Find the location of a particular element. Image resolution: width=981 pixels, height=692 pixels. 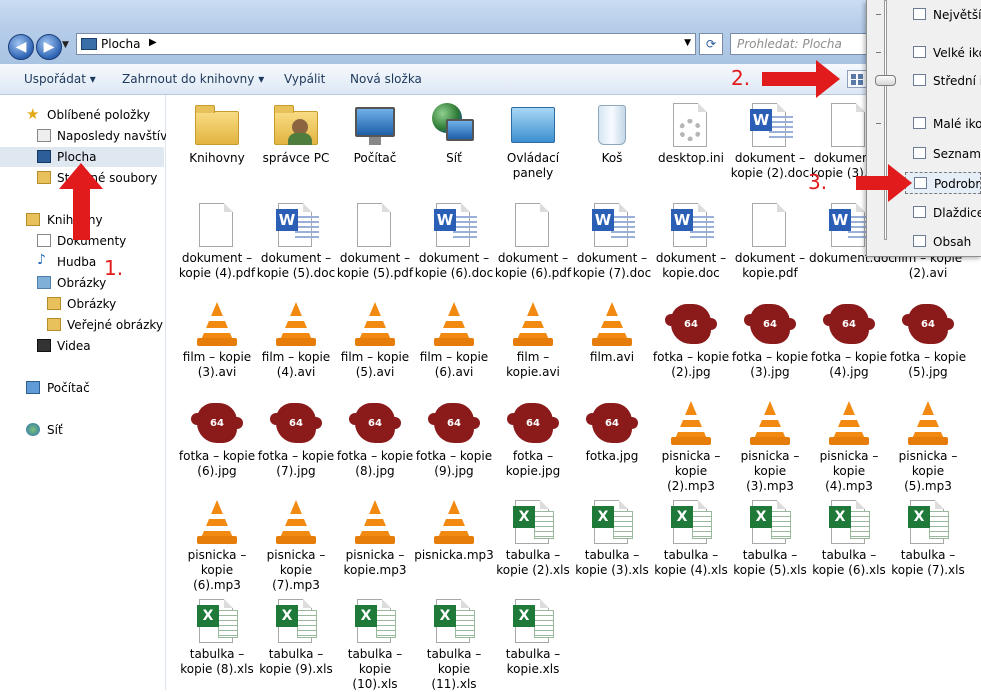

sidebar-item-recent: Naposledy navštíver is located at coordinates (90, 136).